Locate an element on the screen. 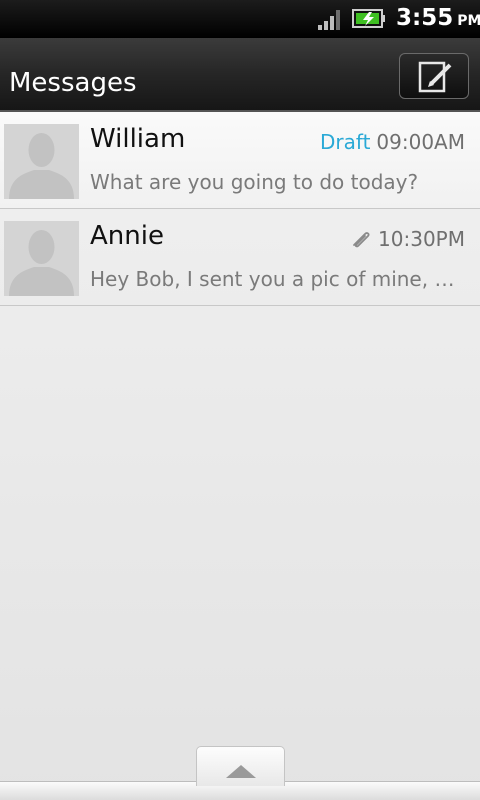  page-title: Messages is located at coordinates (73, 83).